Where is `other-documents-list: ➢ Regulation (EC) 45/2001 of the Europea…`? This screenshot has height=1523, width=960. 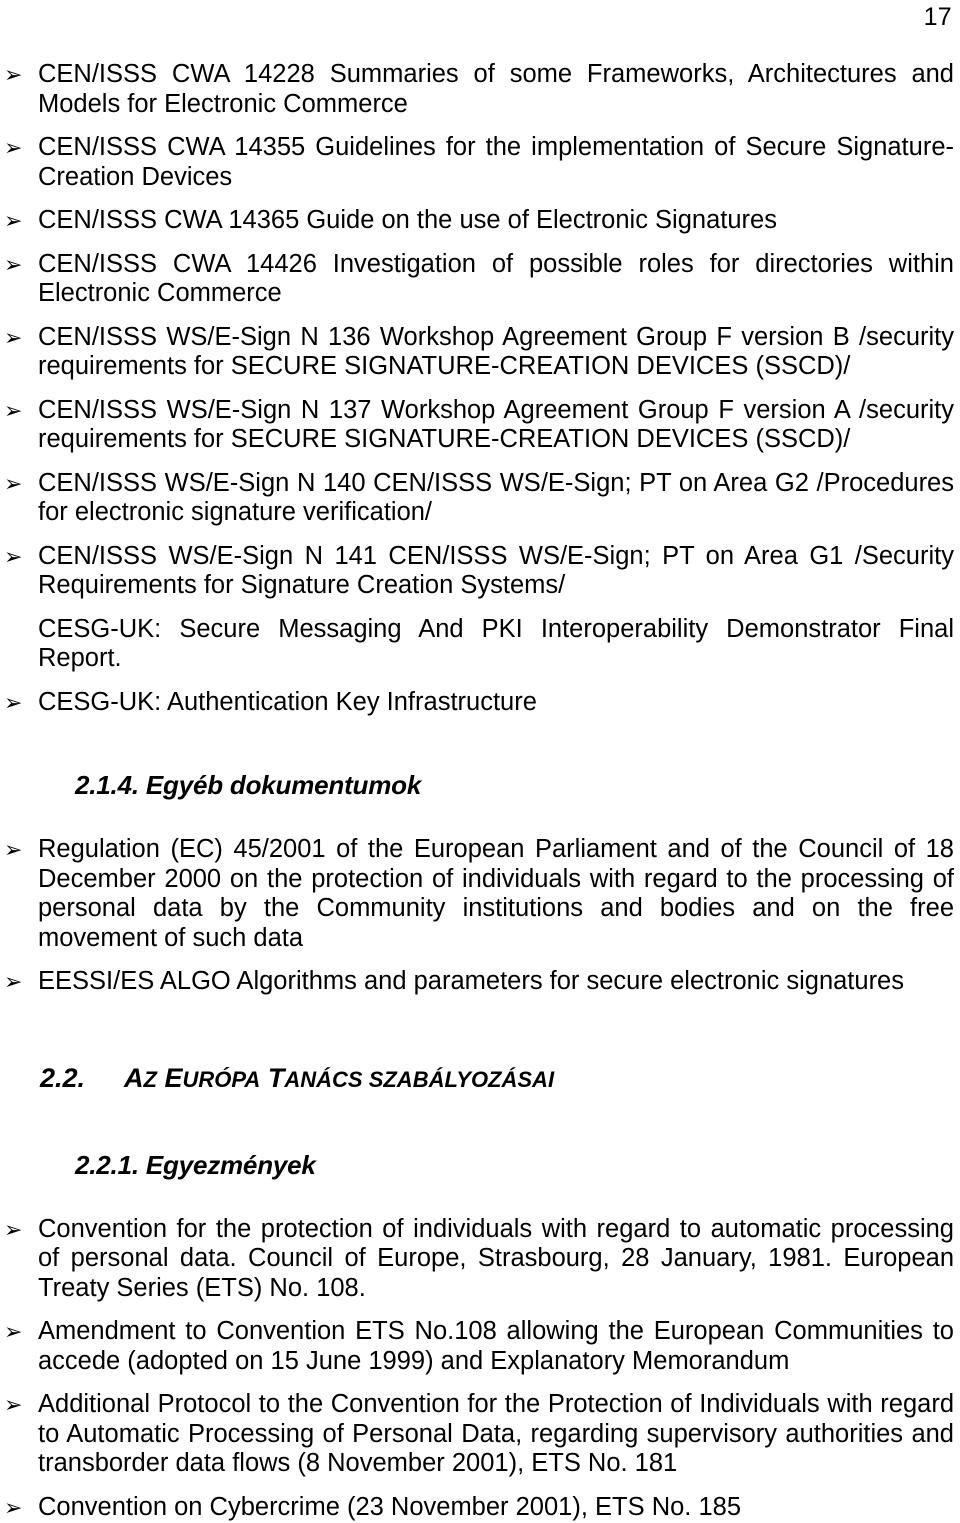
other-documents-list: ➢ Regulation (EC) 45/2001 of the Europea… is located at coordinates (479, 916).